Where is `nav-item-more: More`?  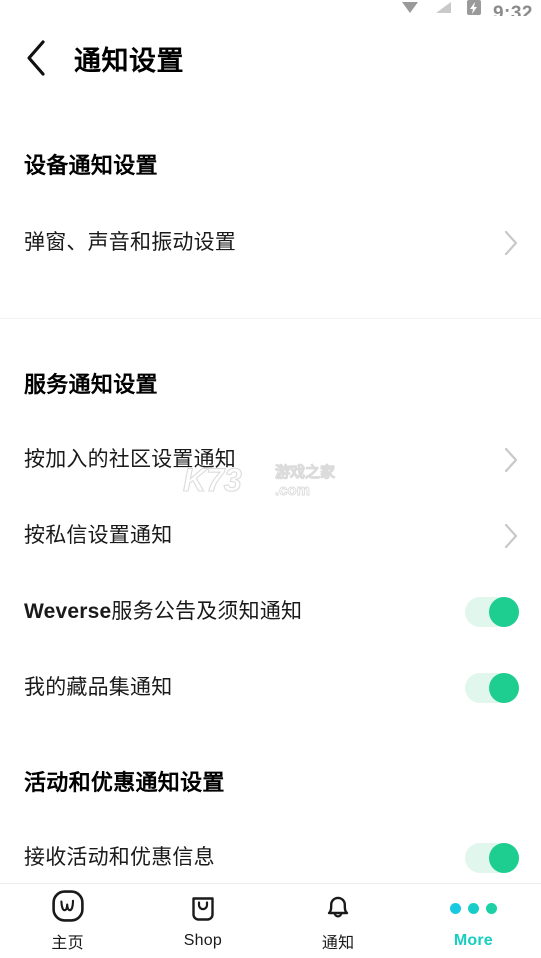
nav-item-more: More is located at coordinates (473, 921).